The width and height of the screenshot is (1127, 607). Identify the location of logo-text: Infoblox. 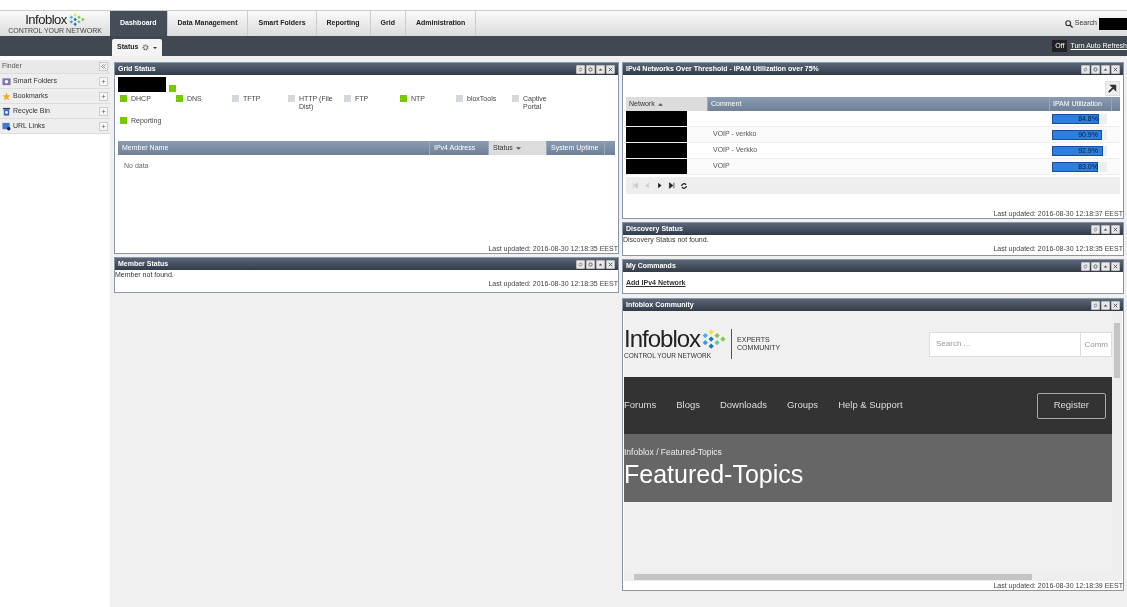
(46, 19).